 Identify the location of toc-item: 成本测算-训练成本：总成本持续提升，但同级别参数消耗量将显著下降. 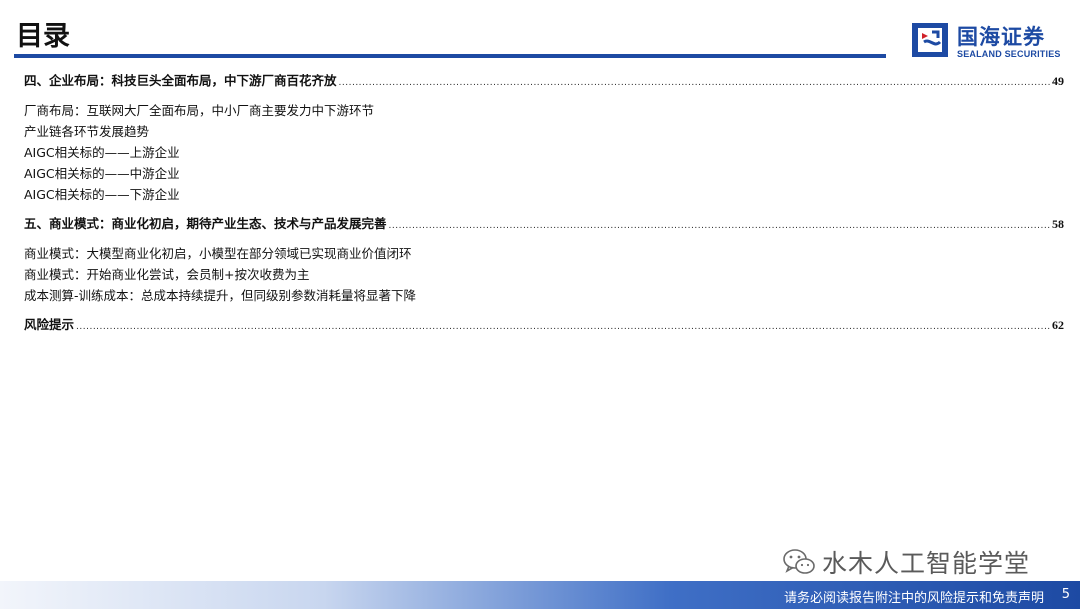
(544, 295).